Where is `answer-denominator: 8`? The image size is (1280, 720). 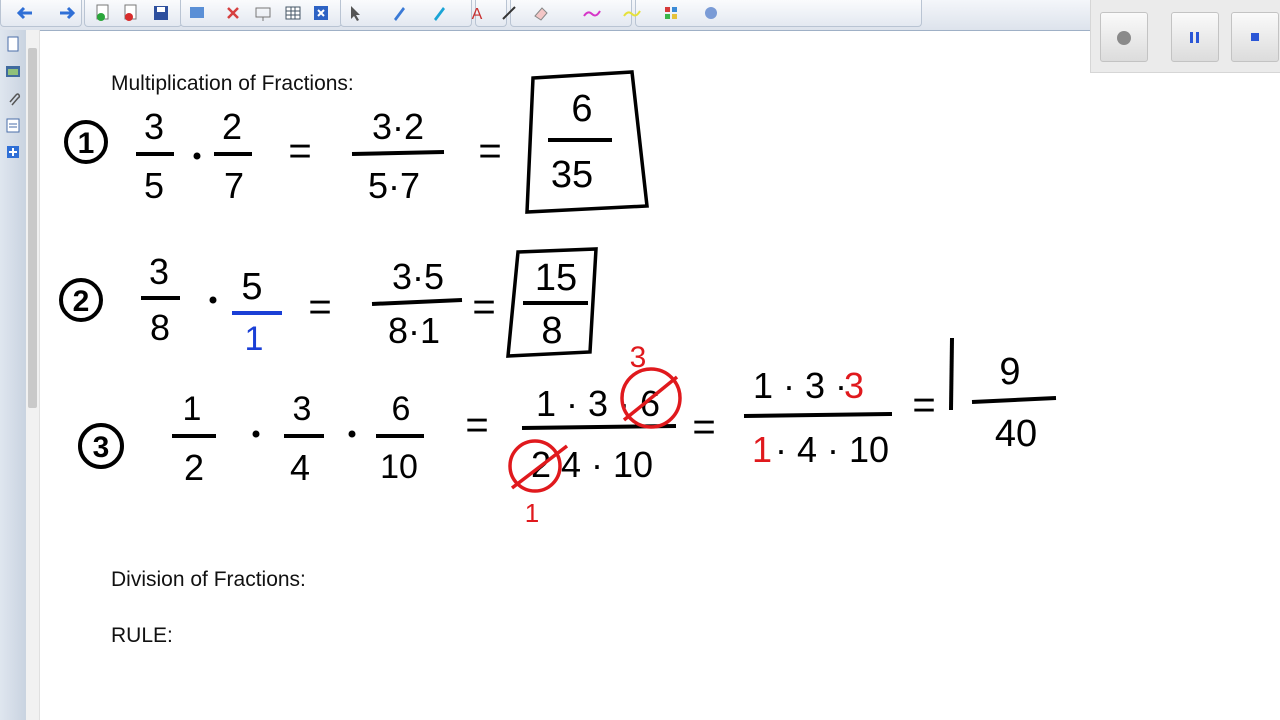
answer-denominator: 8 is located at coordinates (551, 331).